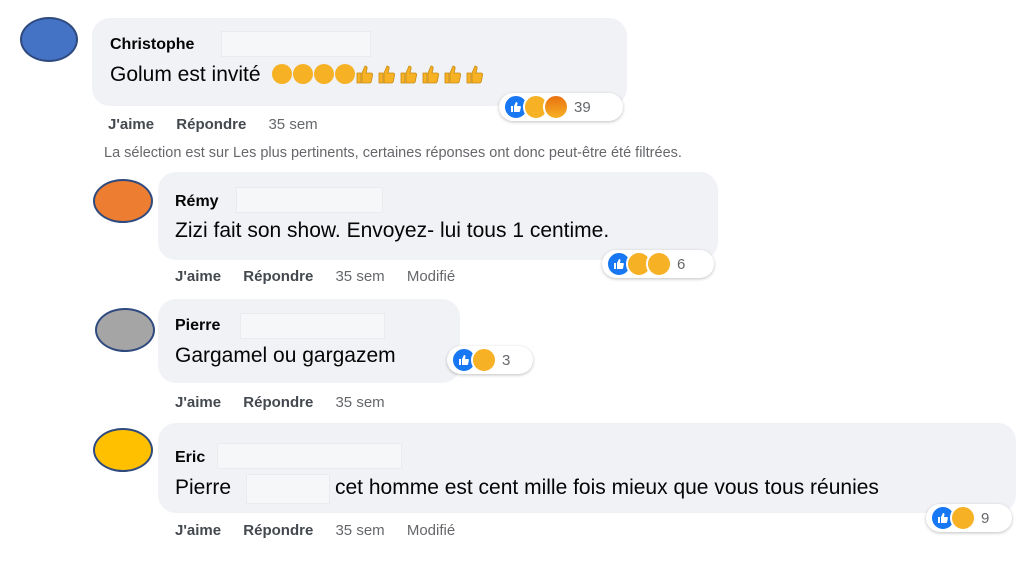 Image resolution: width=1021 pixels, height=567 pixels. I want to click on reaction-count: 6, so click(681, 264).